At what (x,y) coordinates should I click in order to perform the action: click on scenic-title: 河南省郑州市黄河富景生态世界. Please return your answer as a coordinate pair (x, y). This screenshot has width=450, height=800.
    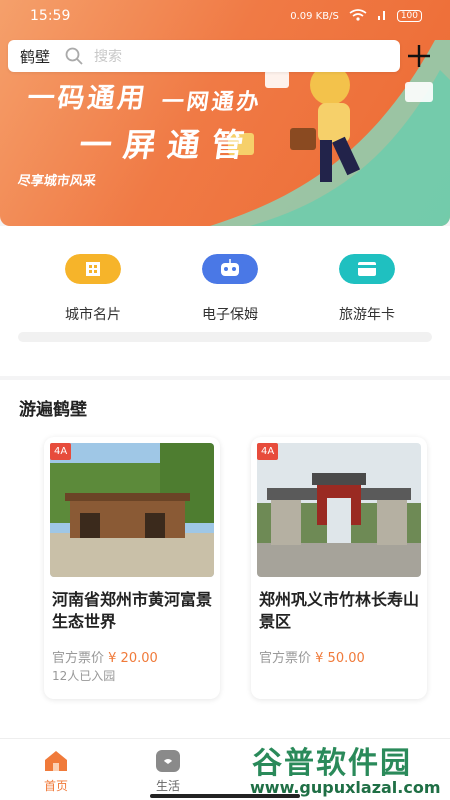
    Looking at the image, I should click on (132, 610).